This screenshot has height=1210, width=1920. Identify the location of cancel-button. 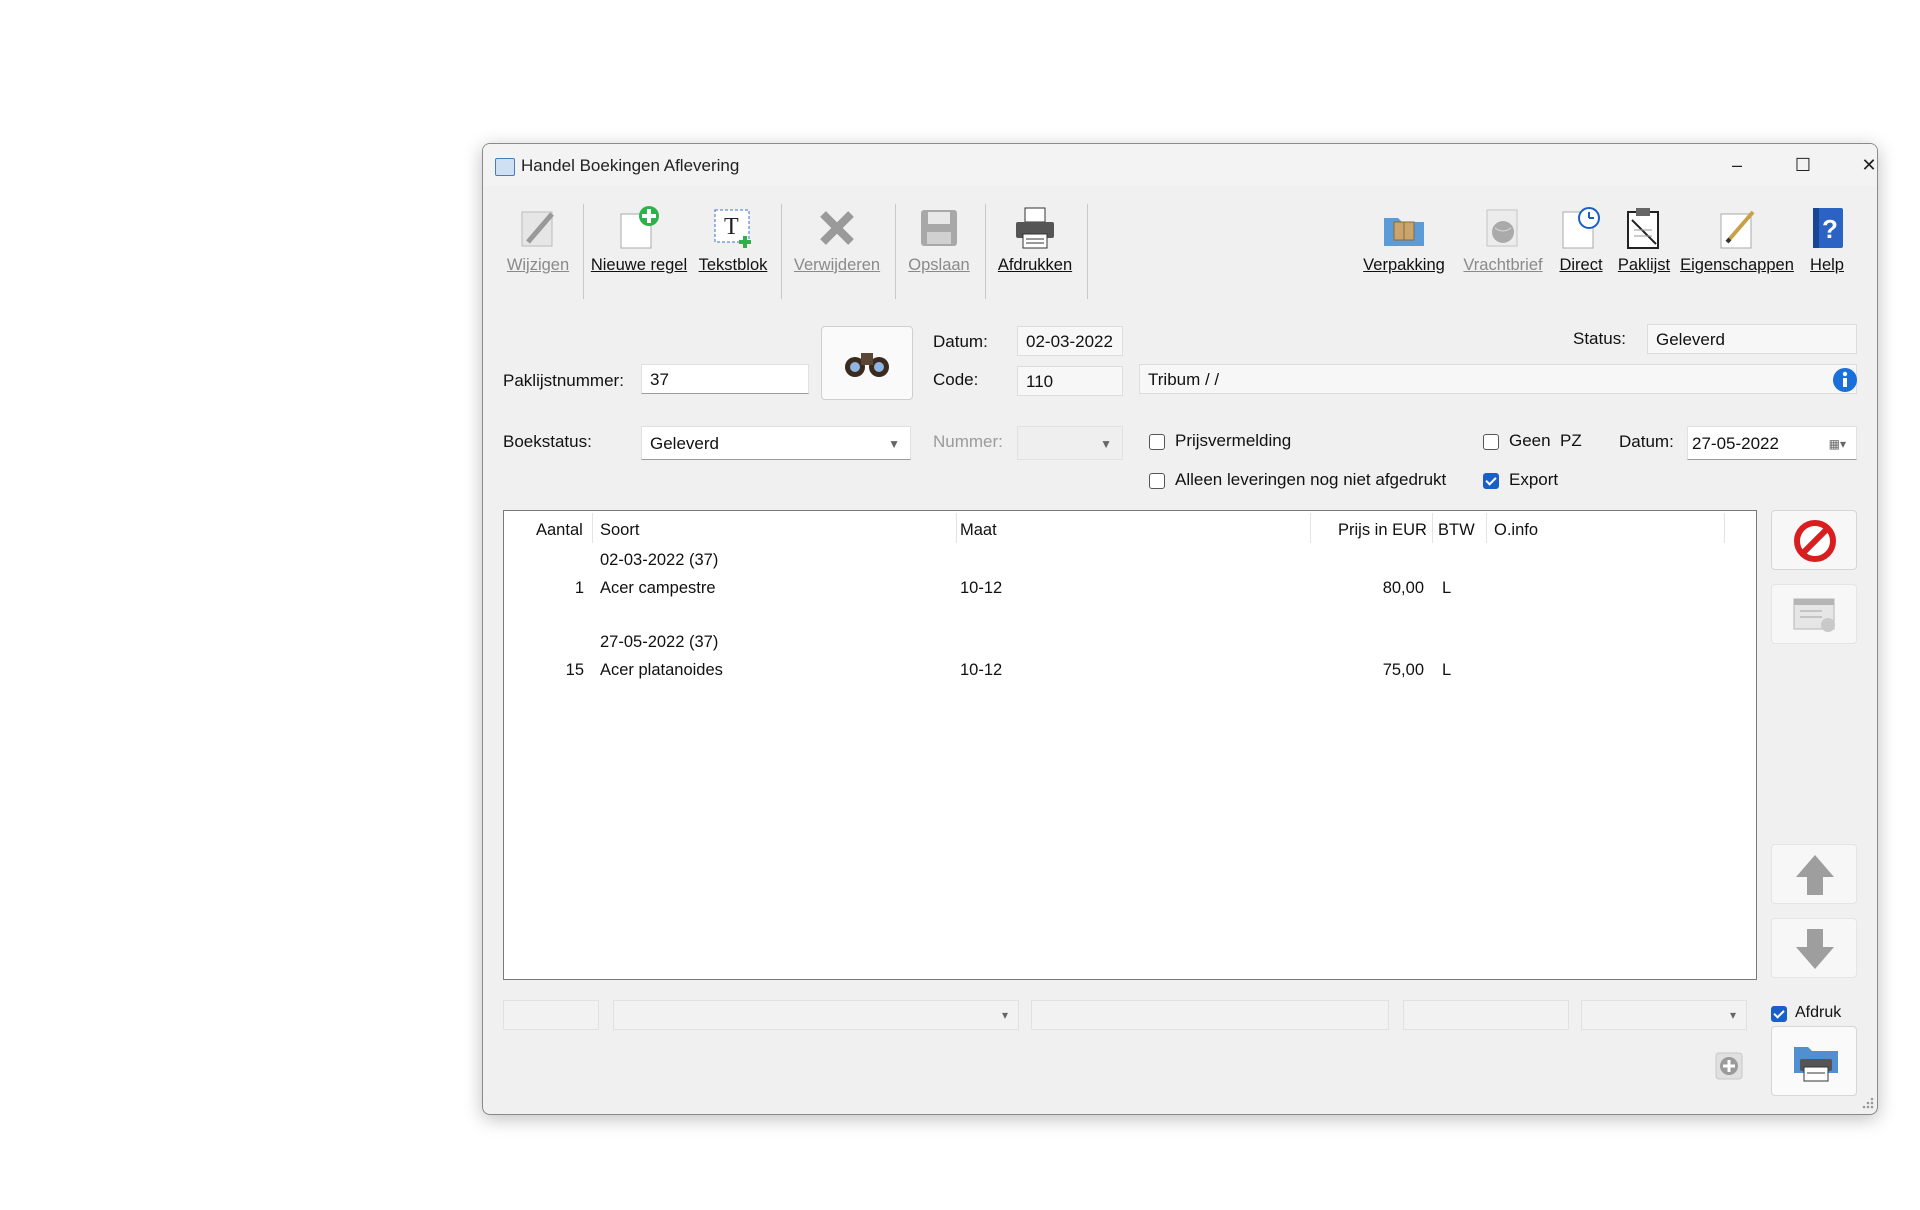
(1814, 540).